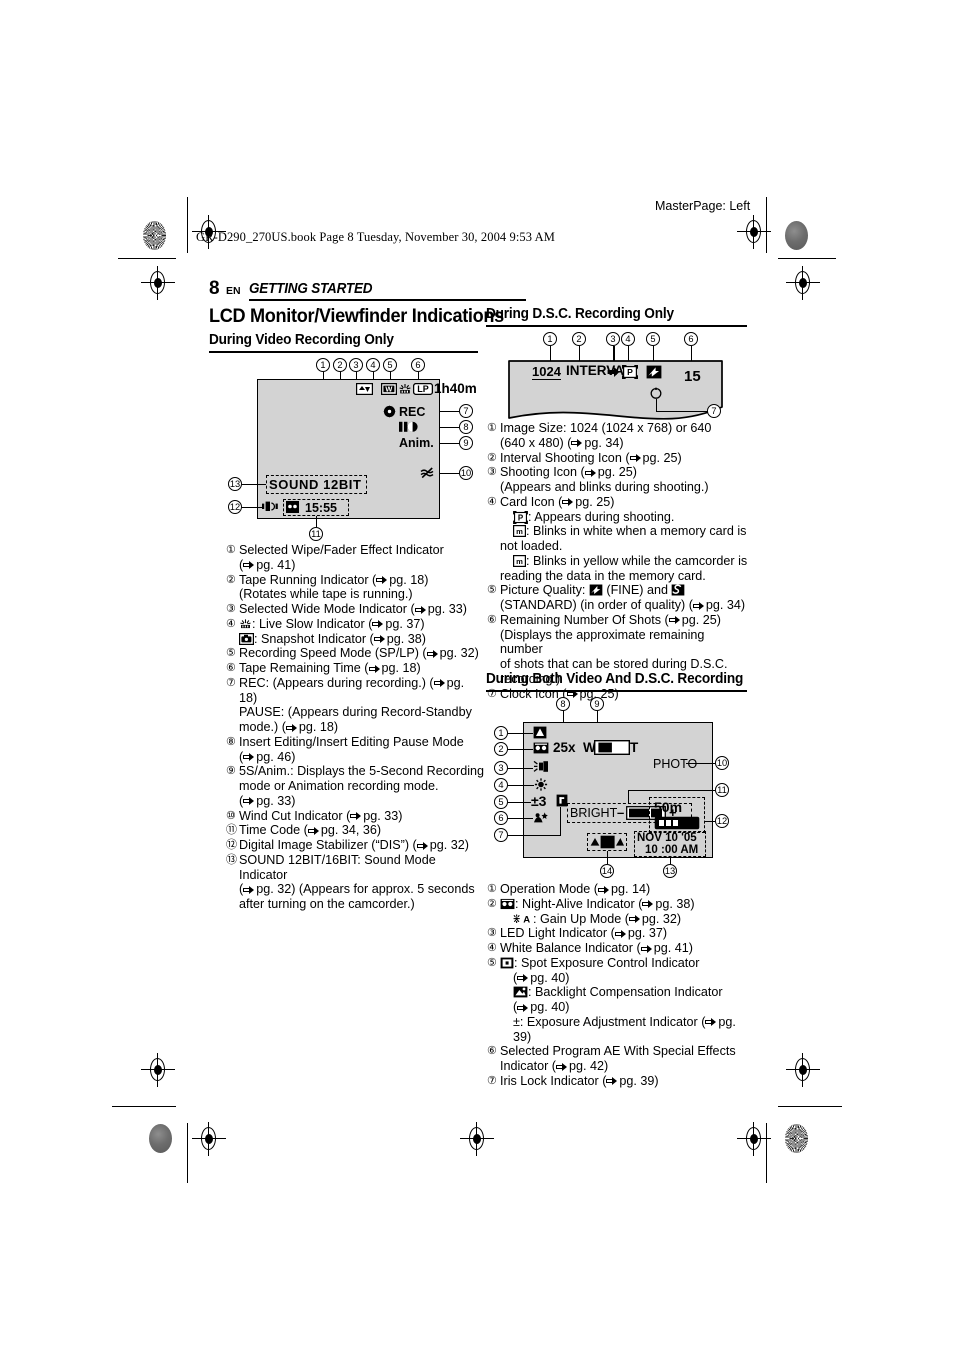 Image resolution: width=954 pixels, height=1351 pixels. Describe the element at coordinates (327, 904) in the screenshot. I see `item-line: after turning on the camcorder.)` at that location.